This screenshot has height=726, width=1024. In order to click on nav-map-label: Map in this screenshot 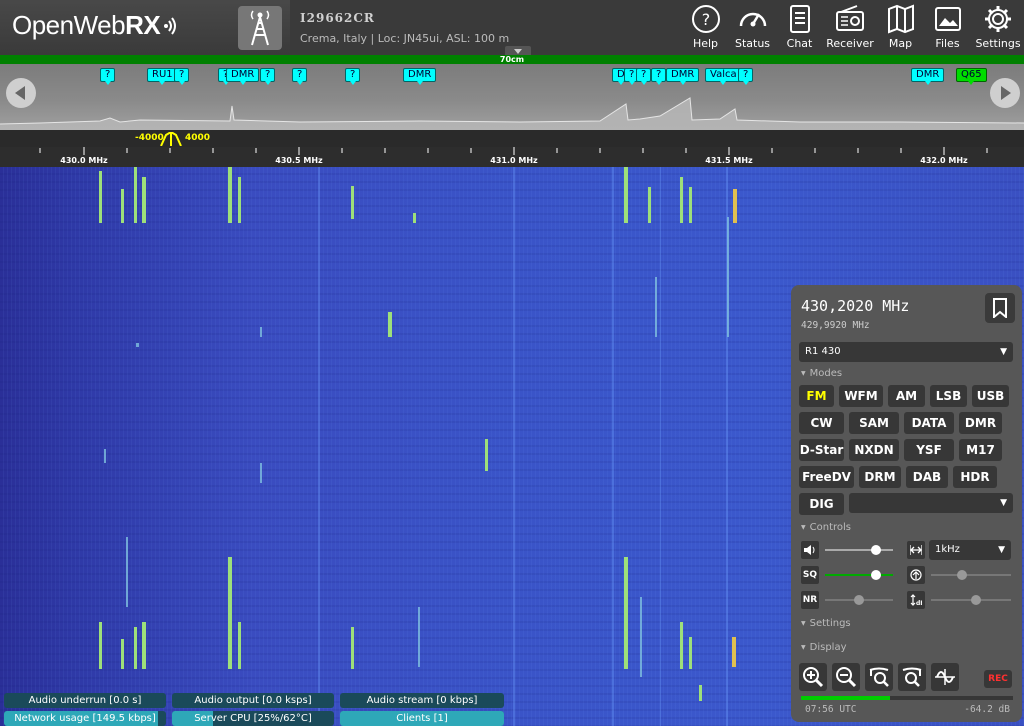, I will do `click(900, 43)`.